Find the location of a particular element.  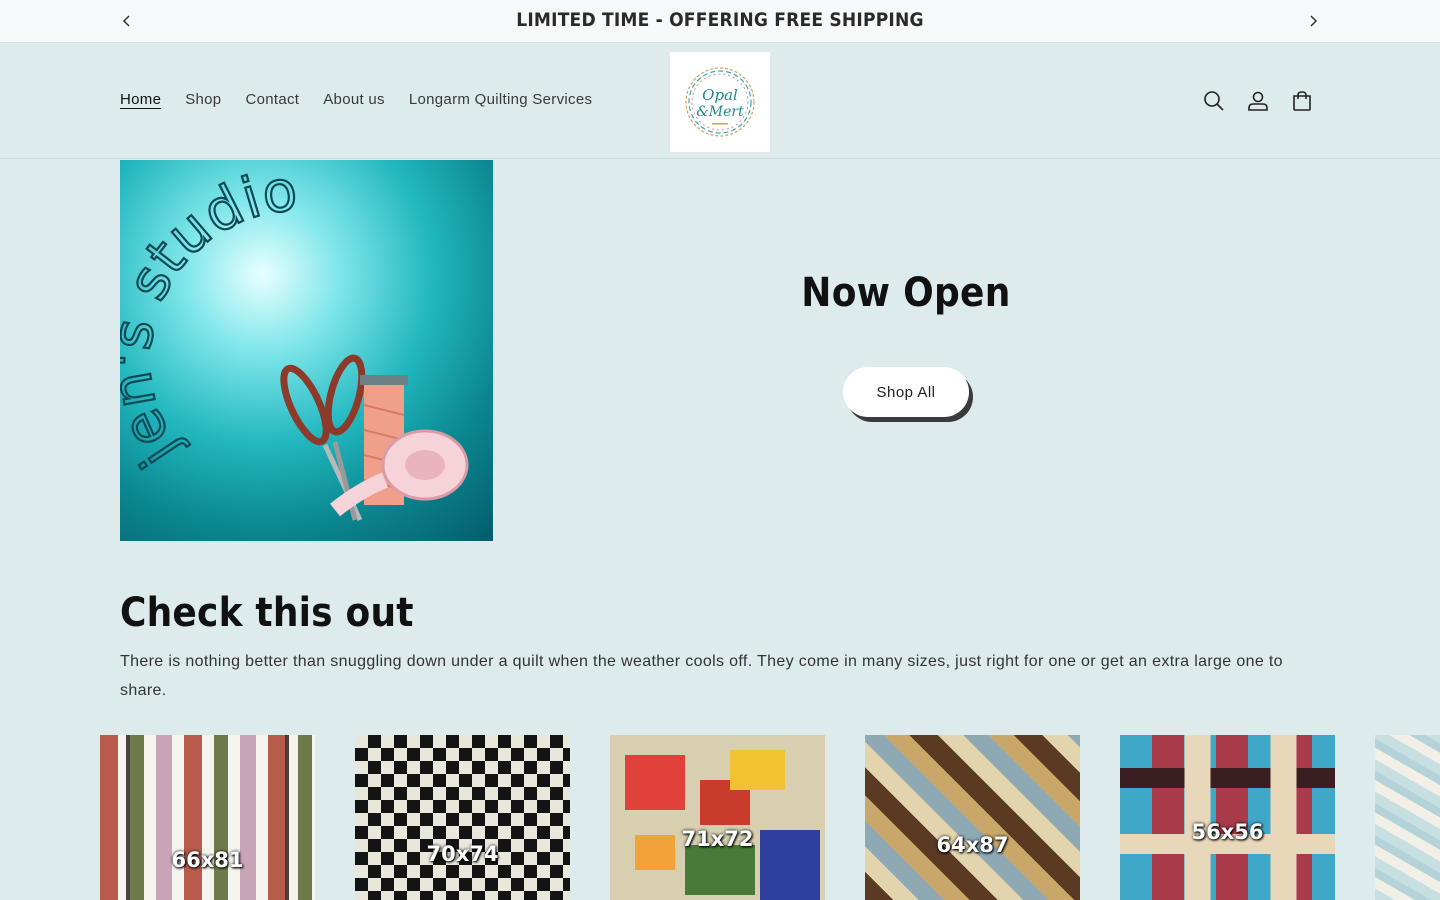

product-card: 71x72 is located at coordinates (717, 817).